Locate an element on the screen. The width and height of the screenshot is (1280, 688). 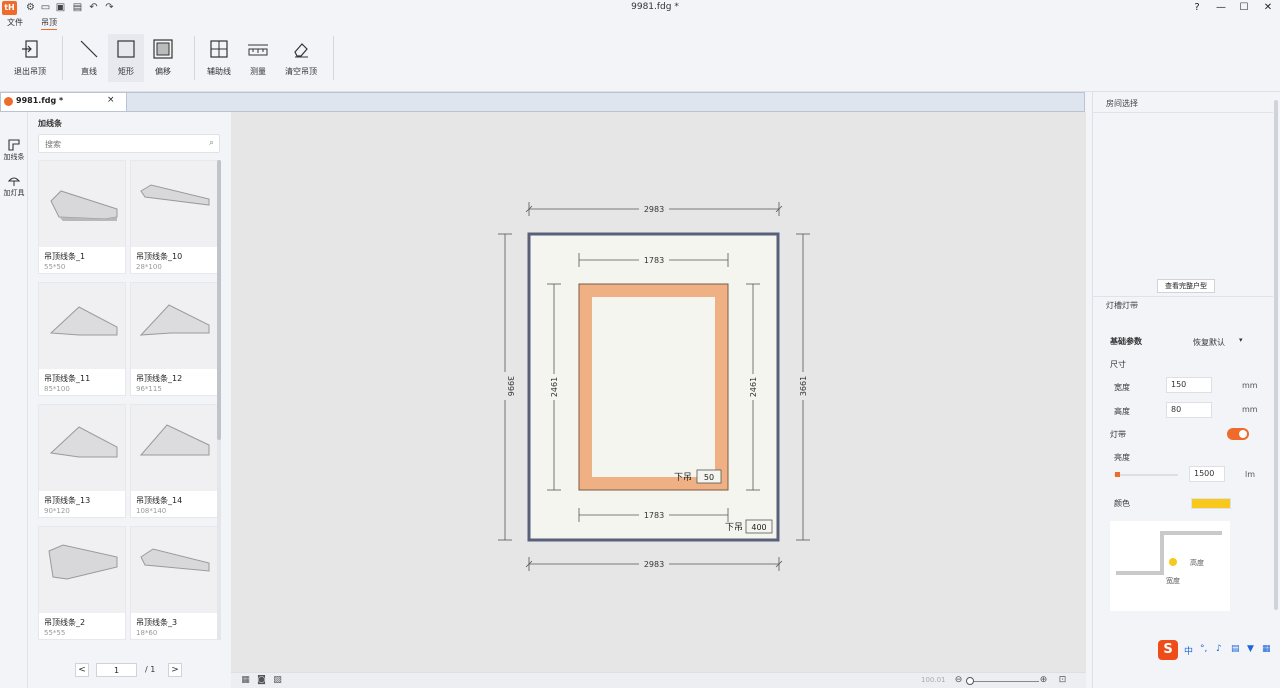
zoom-in-icon: ⊕ is located at coordinates (1043, 680).